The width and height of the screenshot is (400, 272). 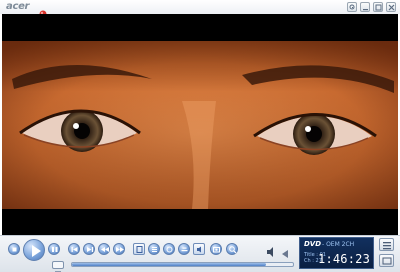 I want to click on play-icon, so click(x=36, y=251).